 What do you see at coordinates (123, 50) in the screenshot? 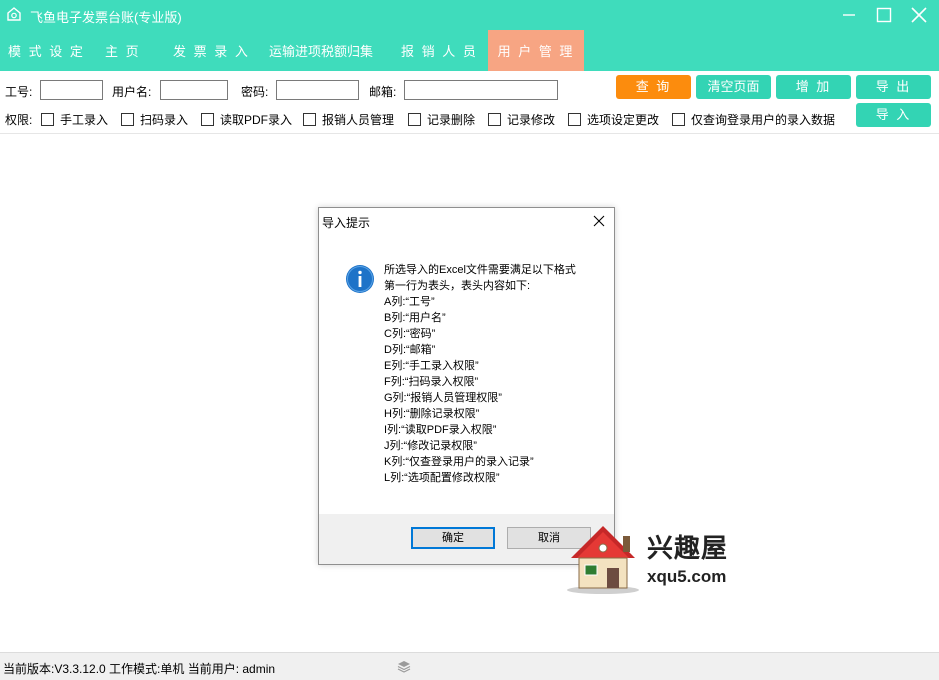
I see `menu-home: 主 页` at bounding box center [123, 50].